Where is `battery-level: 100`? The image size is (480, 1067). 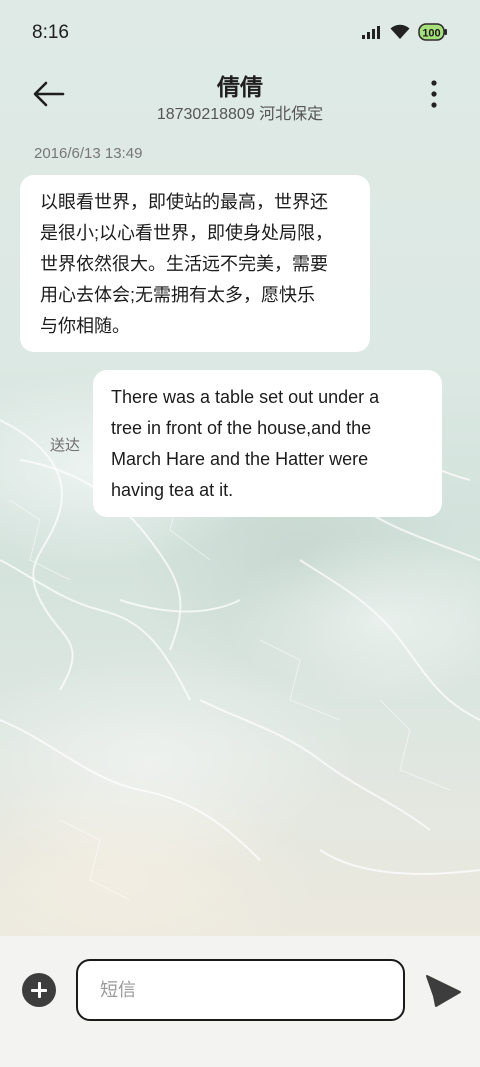 battery-level: 100 is located at coordinates (431, 34).